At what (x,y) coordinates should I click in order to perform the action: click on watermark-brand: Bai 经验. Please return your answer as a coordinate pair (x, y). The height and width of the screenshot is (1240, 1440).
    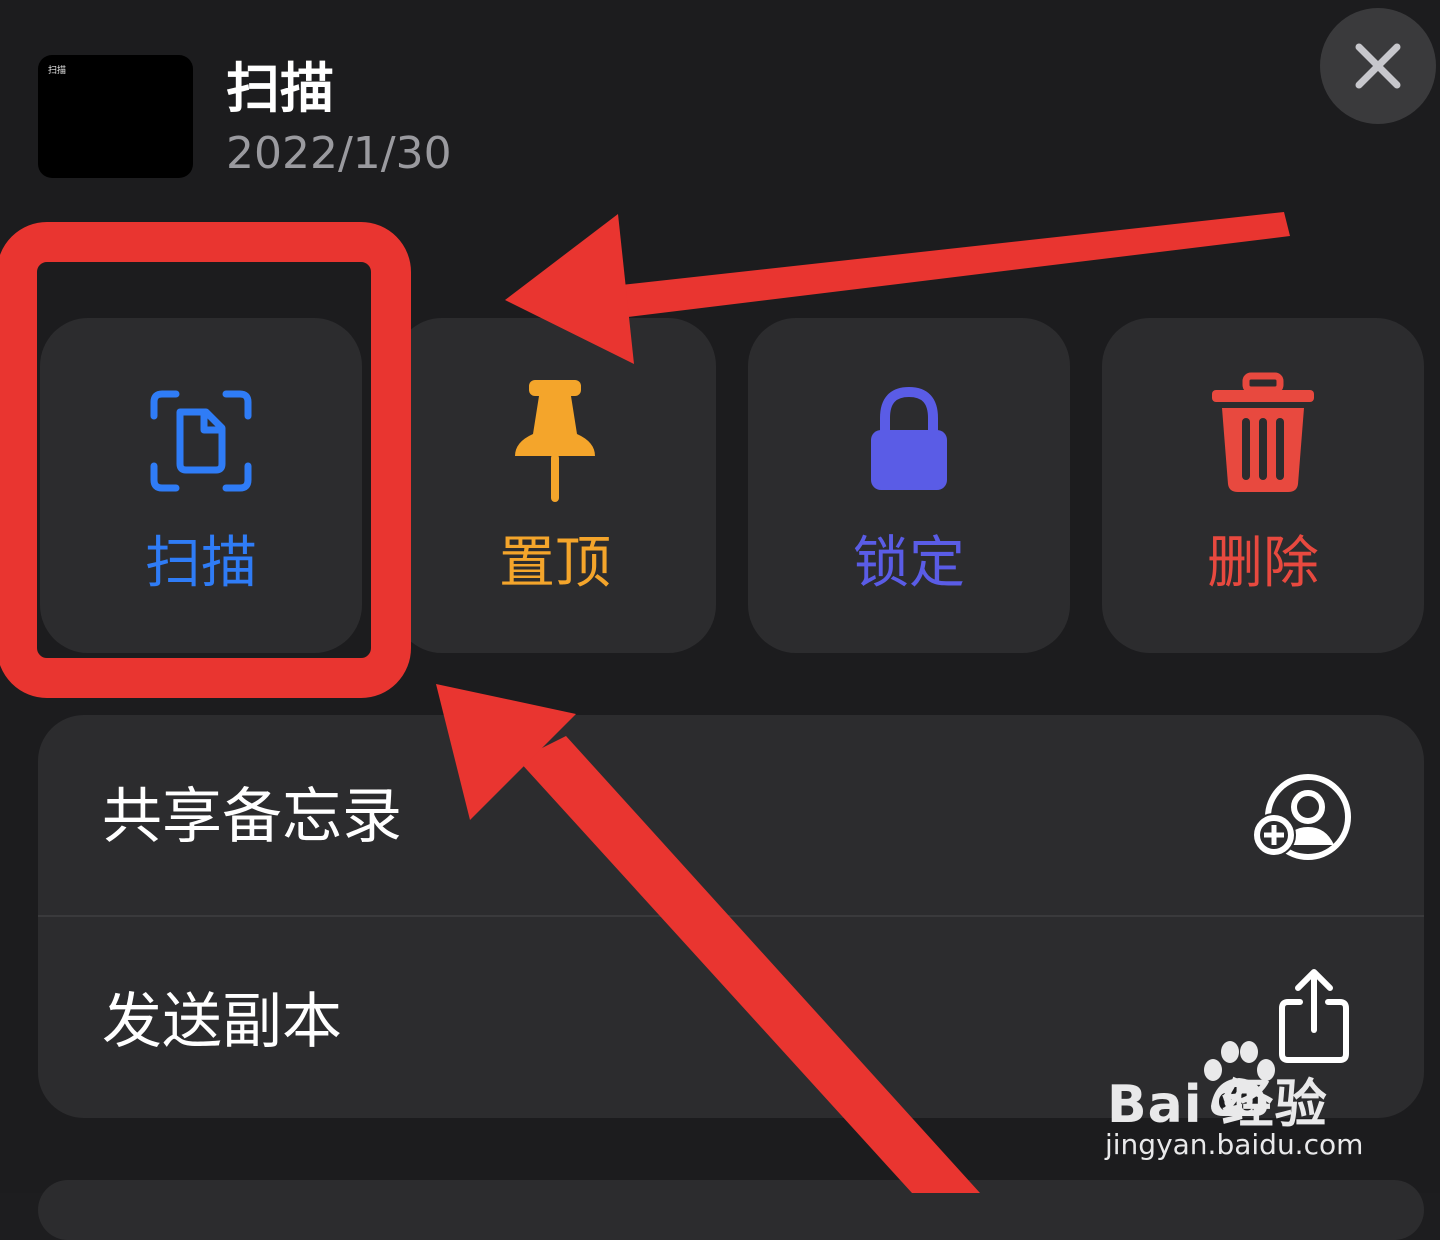
    Looking at the image, I should click on (1217, 1105).